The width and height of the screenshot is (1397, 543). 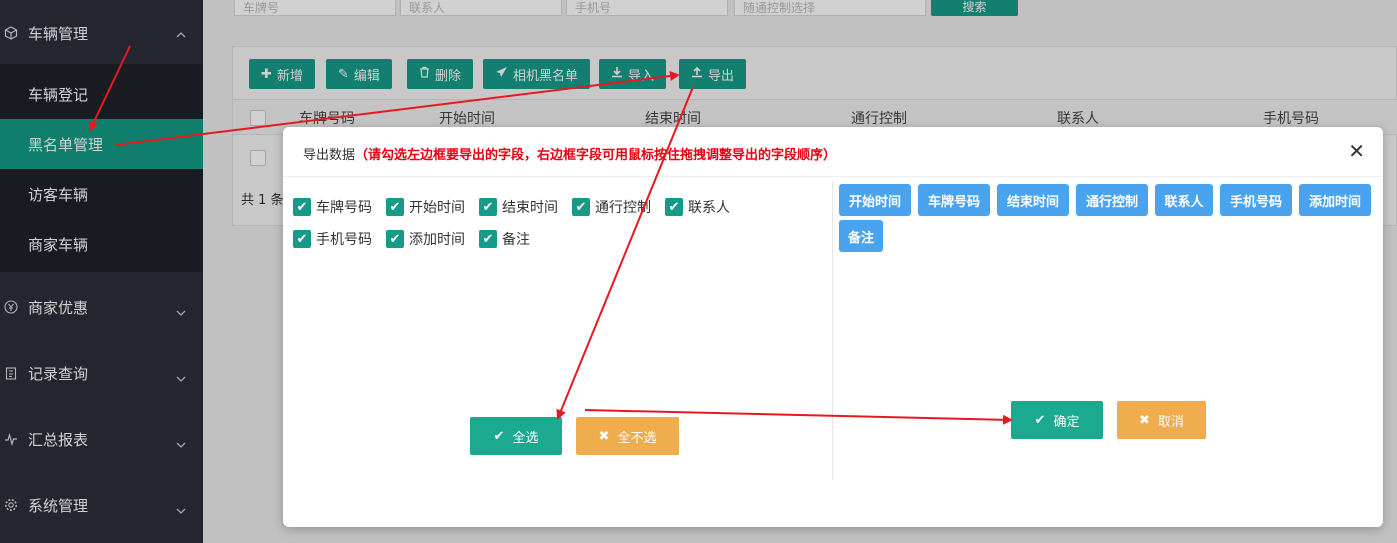 I want to click on sortable-field-tag: 备注, so click(x=861, y=236).